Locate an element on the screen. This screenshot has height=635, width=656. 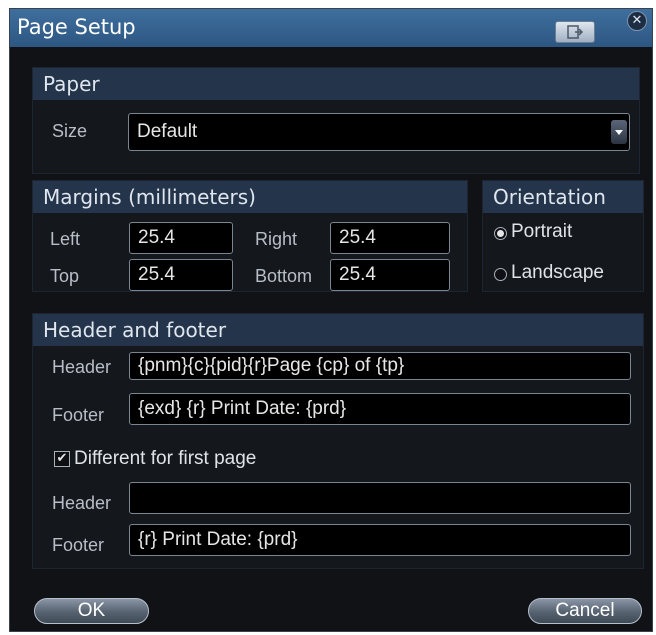
orientation-group: Orientation Portrait Landscape is located at coordinates (563, 236).